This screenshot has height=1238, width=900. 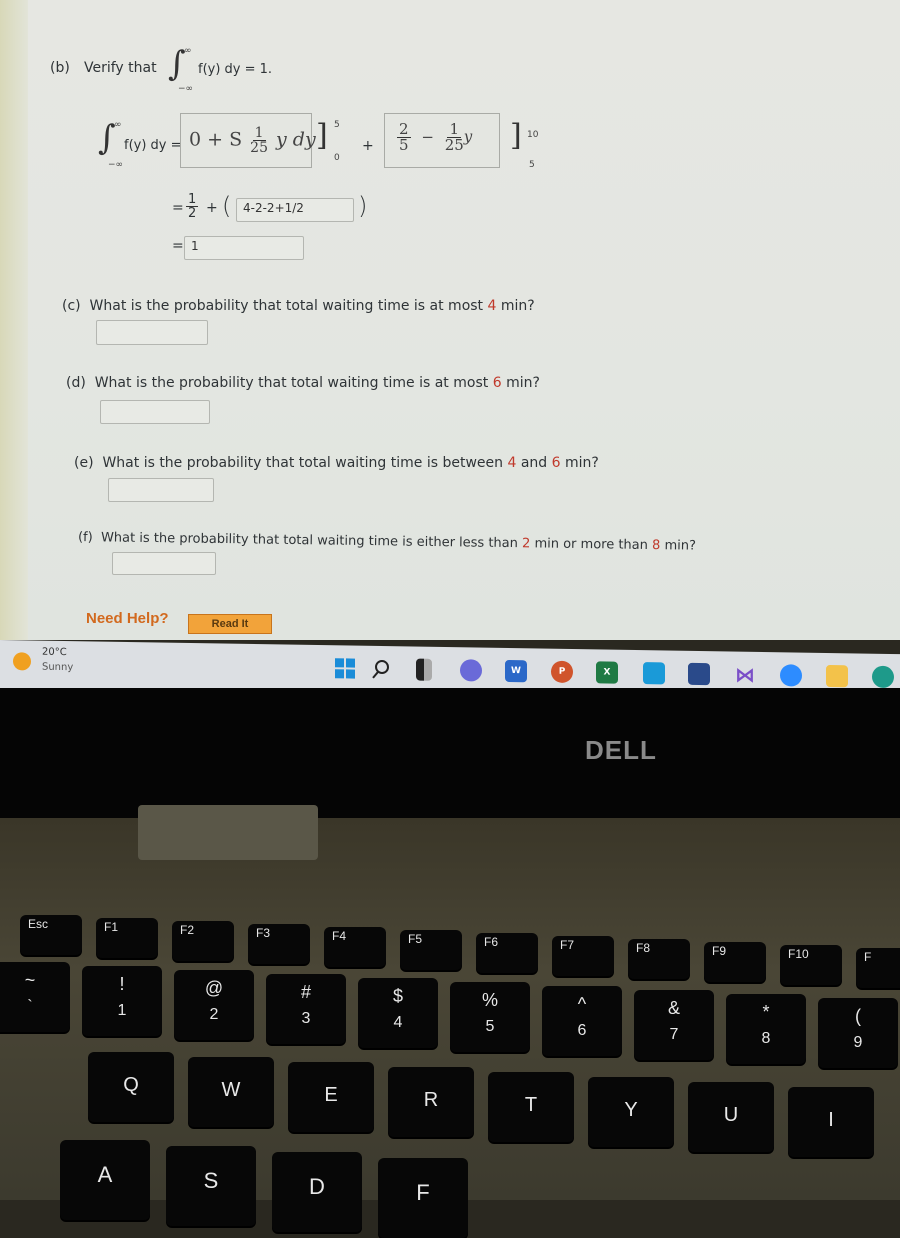 What do you see at coordinates (454, 137) in the screenshot?
I see `box2-fraction-2: 1 25` at bounding box center [454, 137].